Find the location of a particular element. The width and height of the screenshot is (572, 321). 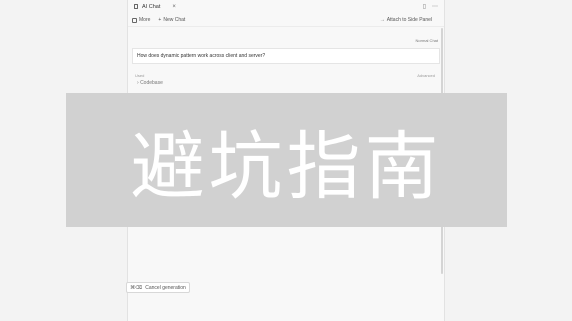

cancel-generation-button: ⌘⌫ Cancel generation is located at coordinates (158, 287).